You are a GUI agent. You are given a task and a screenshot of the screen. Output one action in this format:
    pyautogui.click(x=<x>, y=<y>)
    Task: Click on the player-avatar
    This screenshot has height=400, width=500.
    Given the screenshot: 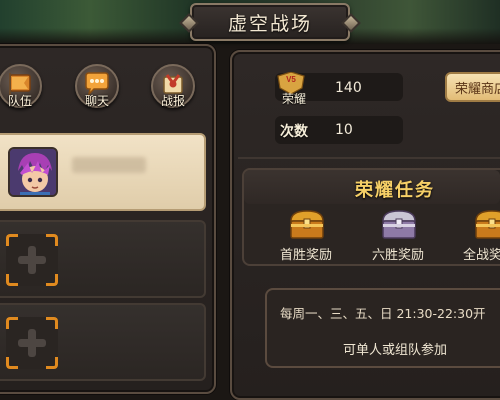 What is the action you would take?
    pyautogui.click(x=33, y=172)
    